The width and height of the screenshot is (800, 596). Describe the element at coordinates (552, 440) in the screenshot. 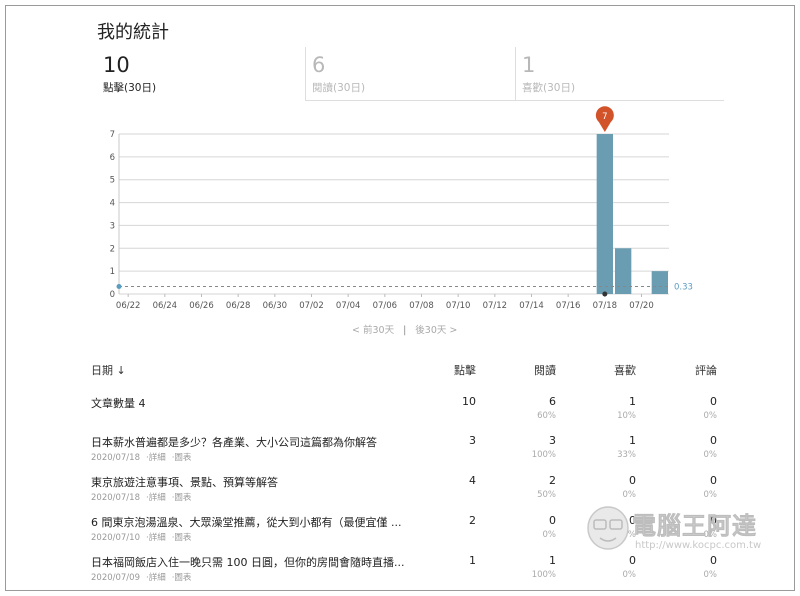

I see `post-reads: 3` at that location.